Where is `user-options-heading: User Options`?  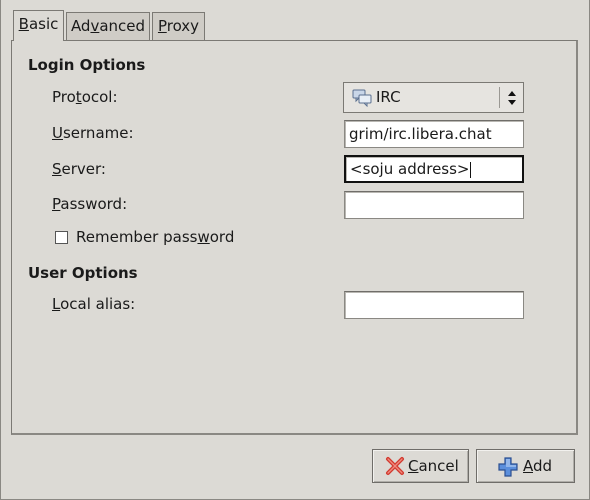
user-options-heading: User Options is located at coordinates (83, 273).